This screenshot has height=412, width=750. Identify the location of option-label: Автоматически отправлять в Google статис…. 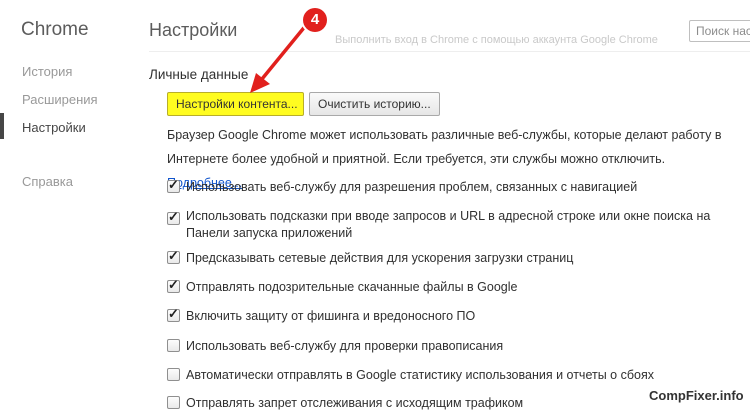
(456, 375).